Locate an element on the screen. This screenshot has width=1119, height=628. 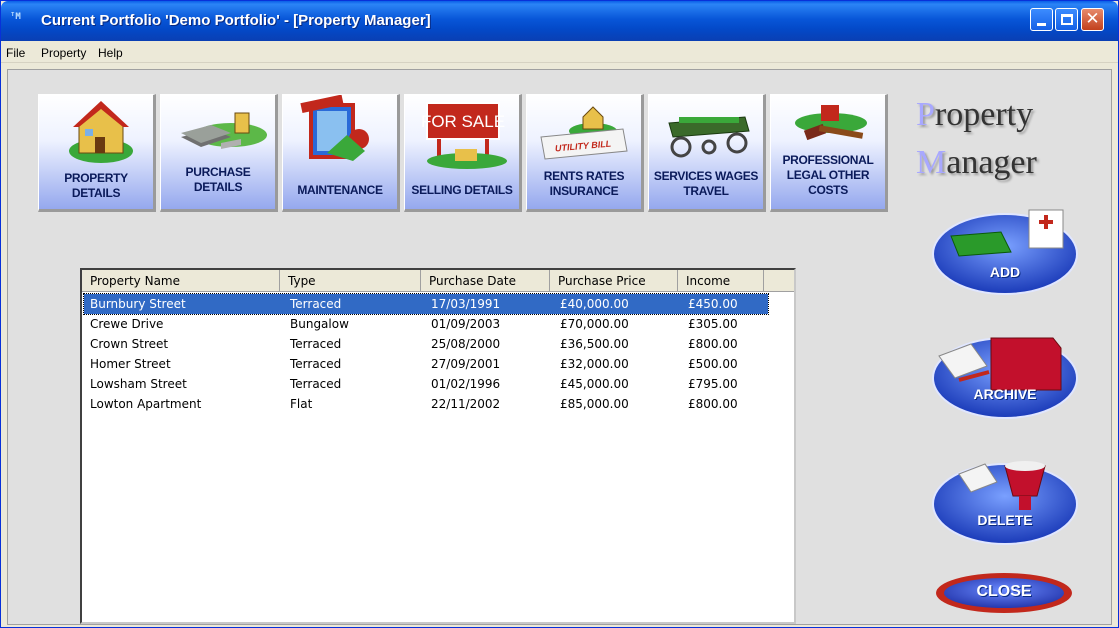
table-cell: £85,000.00 is located at coordinates (594, 404).